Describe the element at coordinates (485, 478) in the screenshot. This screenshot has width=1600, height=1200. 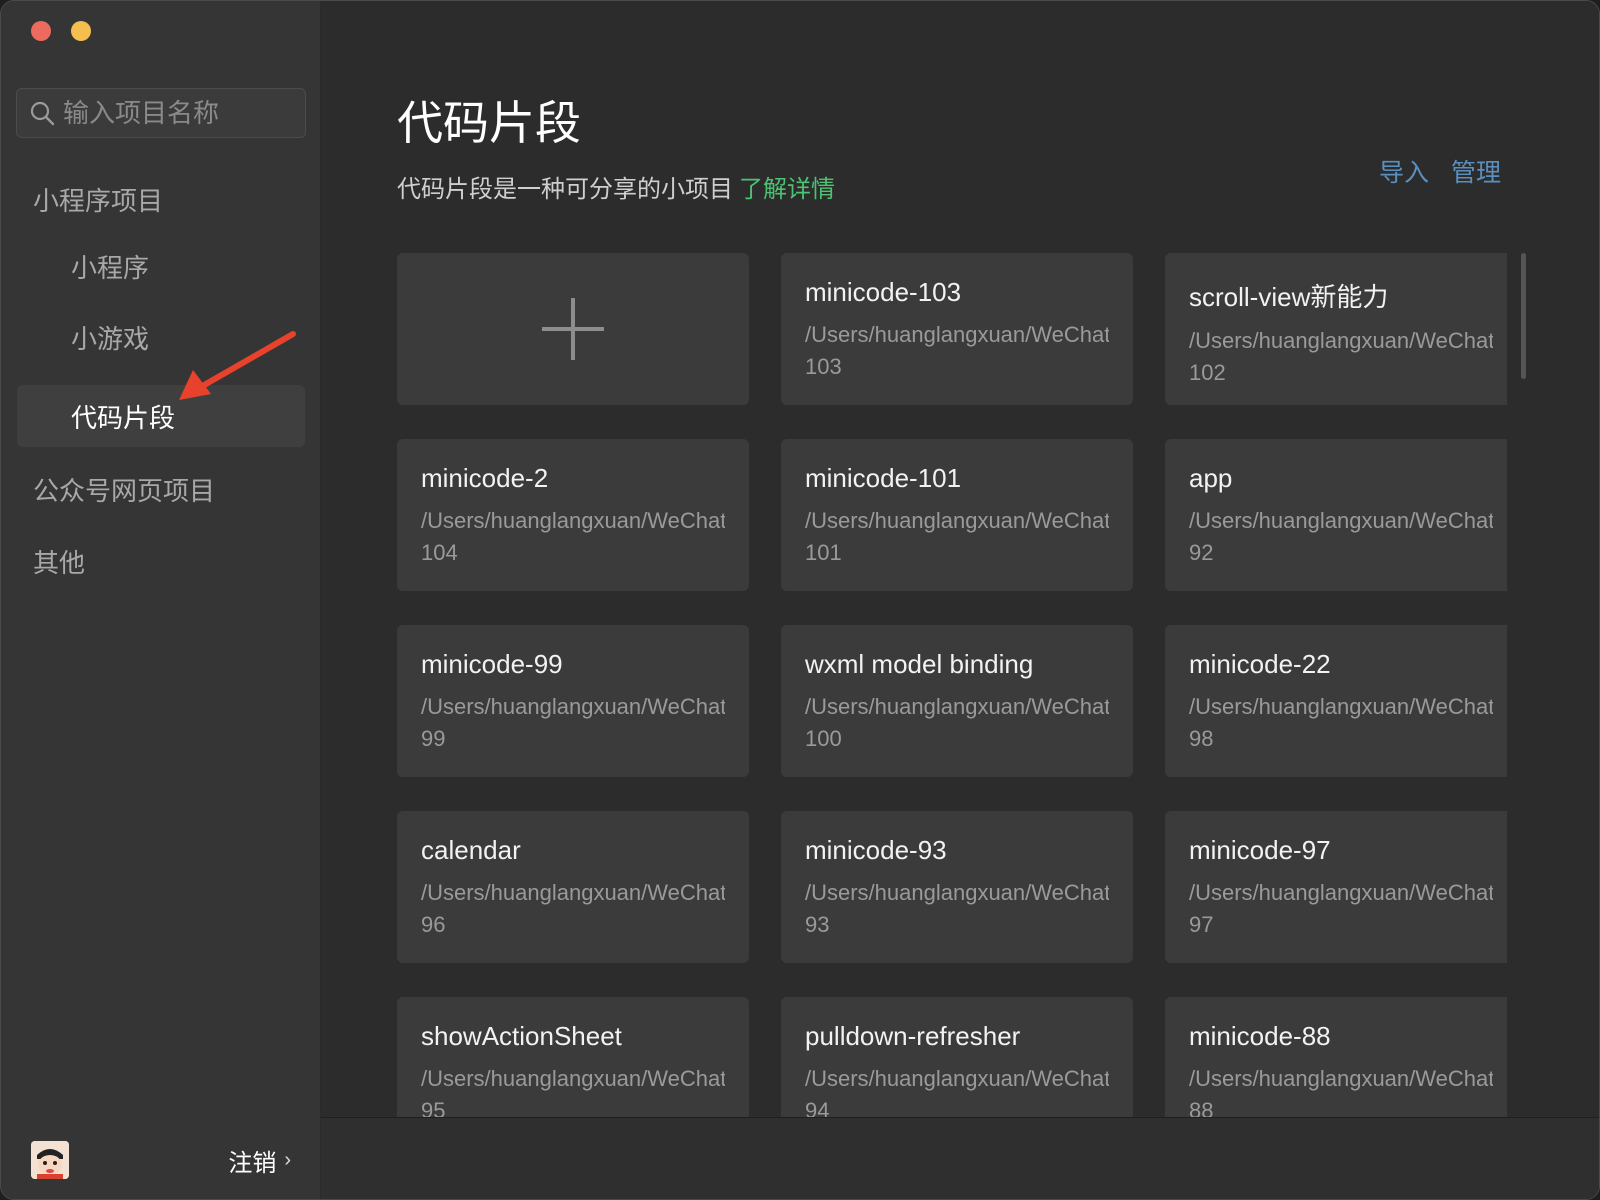
I see `snippet-name: minicode-2` at that location.